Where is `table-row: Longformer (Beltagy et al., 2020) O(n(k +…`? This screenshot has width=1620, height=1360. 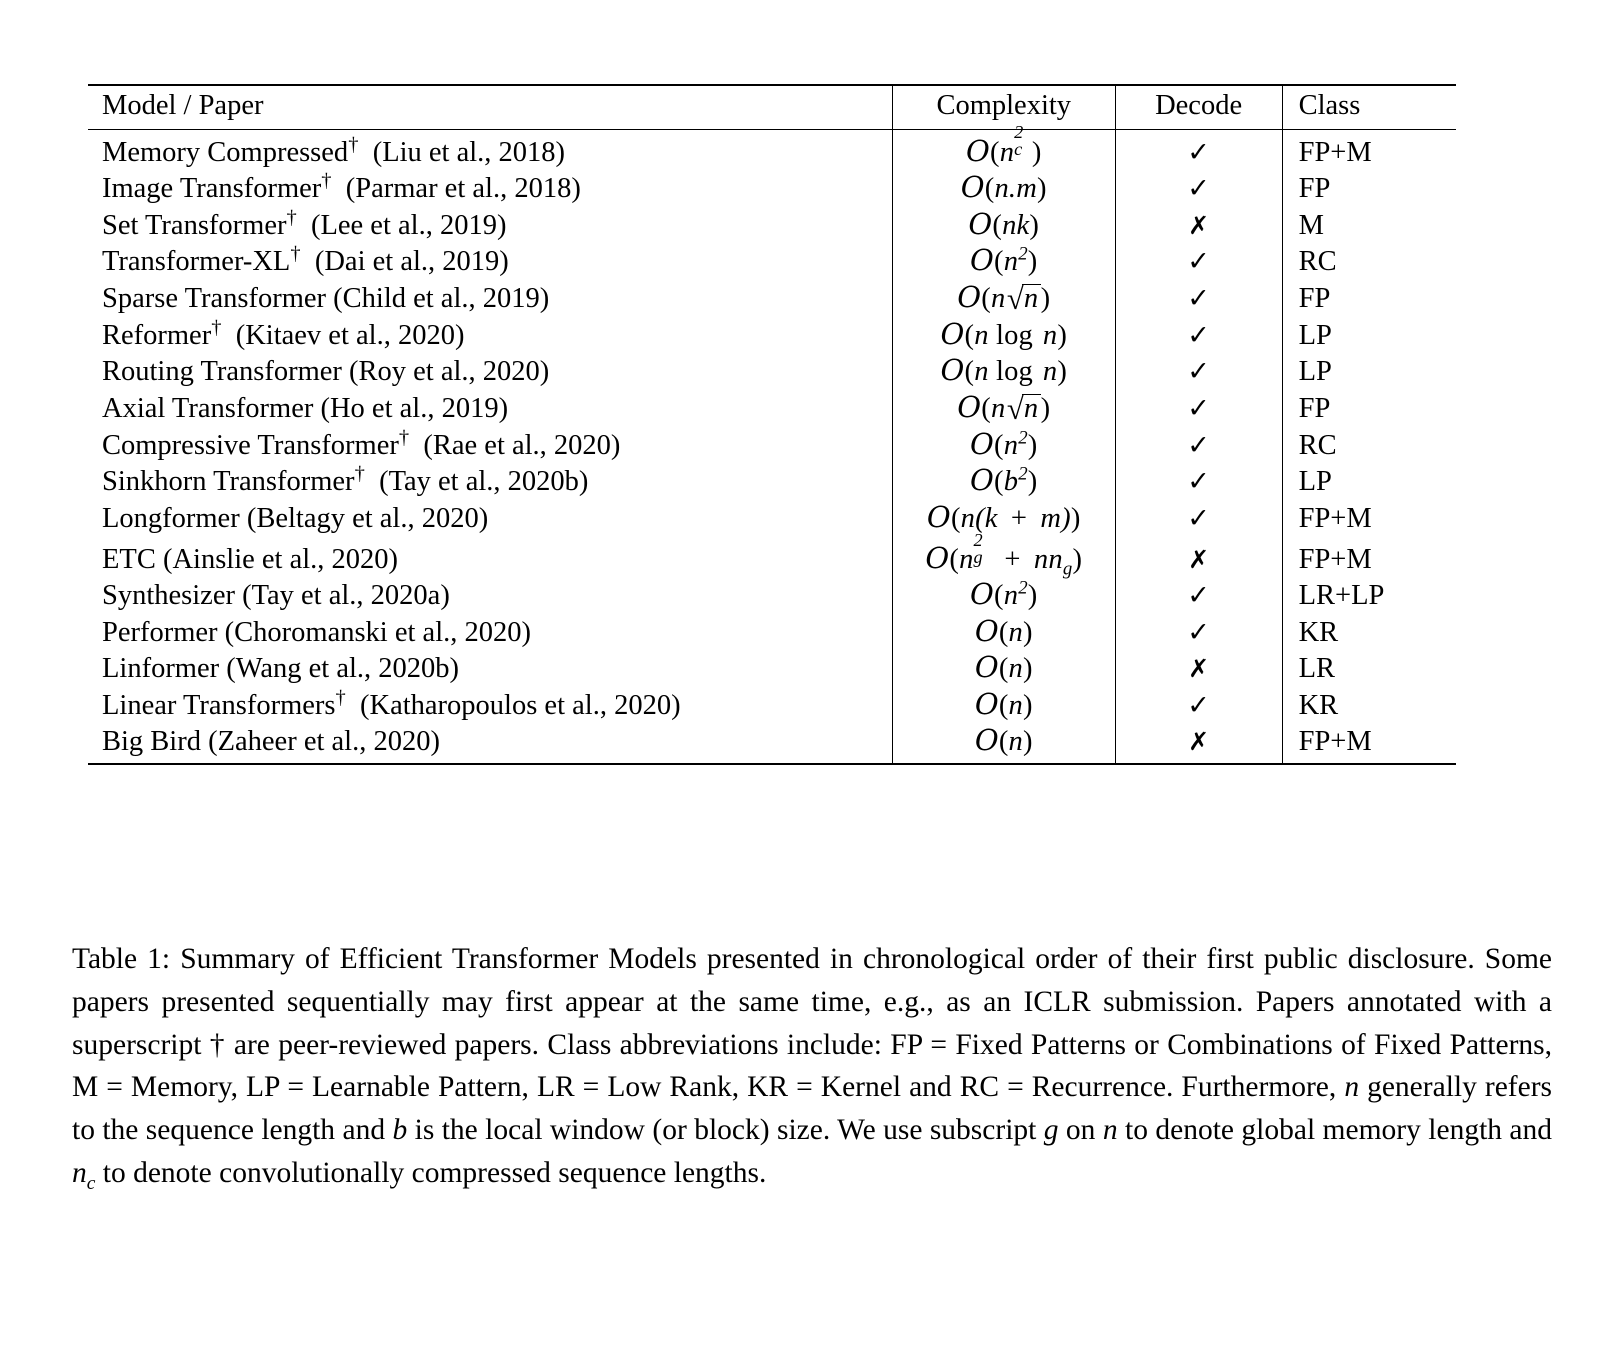
table-row: Longformer (Beltagy et al., 2020) O(n(k +… is located at coordinates (772, 518).